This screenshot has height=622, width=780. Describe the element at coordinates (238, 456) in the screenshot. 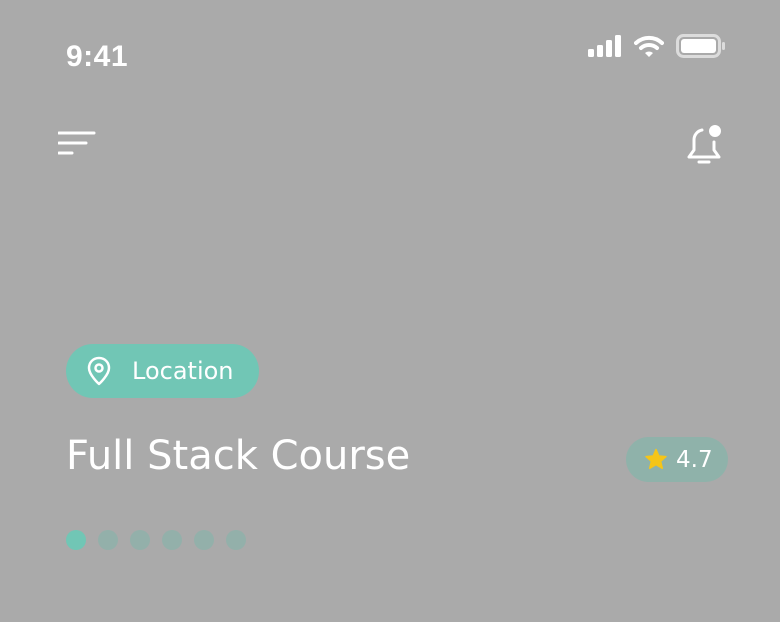

I see `course-title: Full Stack Course` at that location.